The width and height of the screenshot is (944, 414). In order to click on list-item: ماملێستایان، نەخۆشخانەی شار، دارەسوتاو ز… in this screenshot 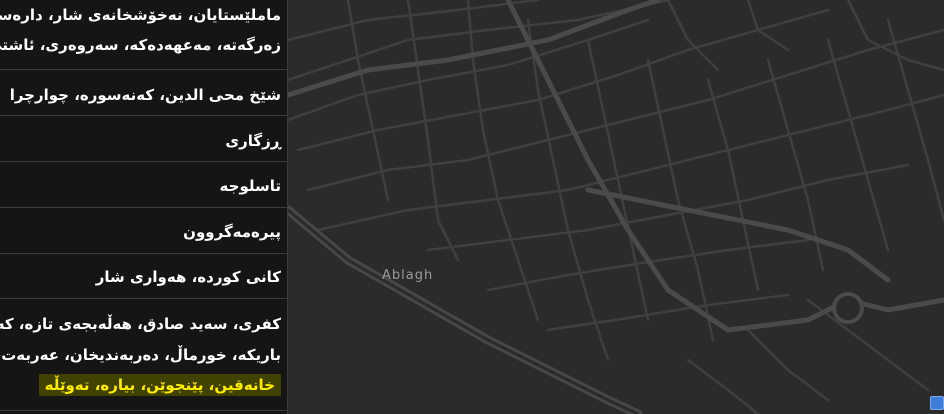, I will do `click(143, 35)`.